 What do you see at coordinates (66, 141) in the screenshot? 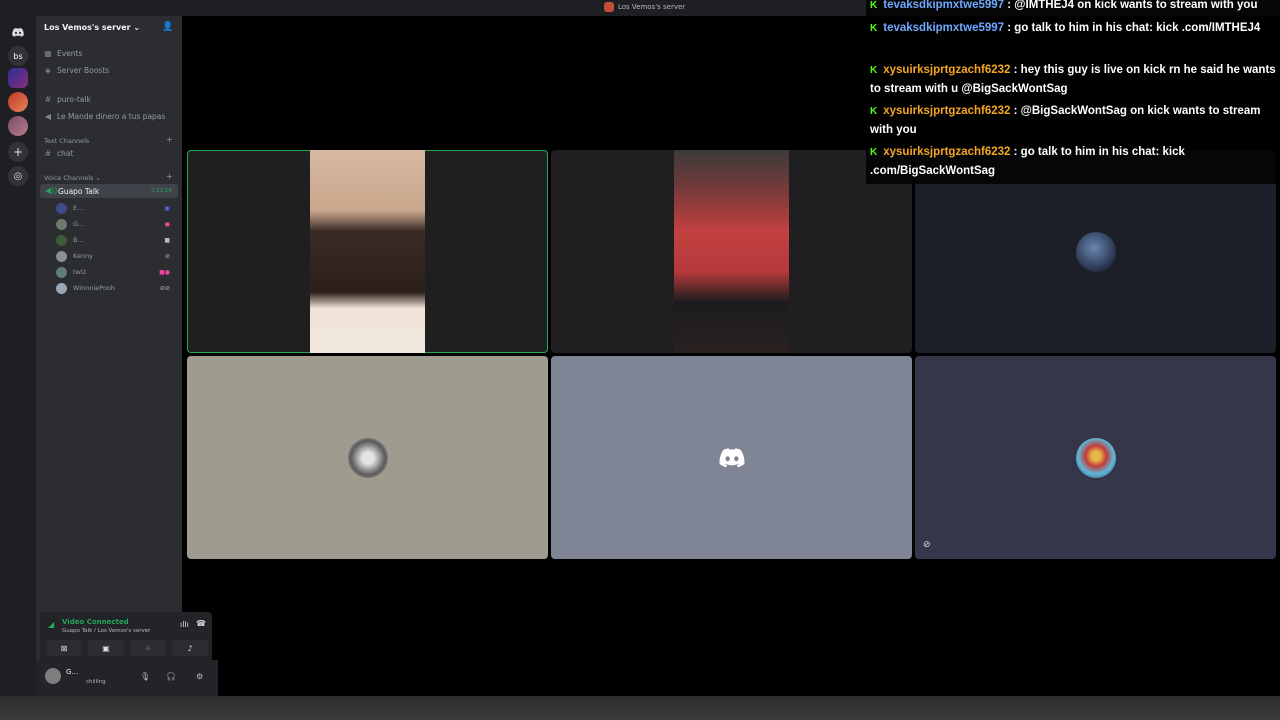
I see `text-channels-category: Text Channels` at bounding box center [66, 141].